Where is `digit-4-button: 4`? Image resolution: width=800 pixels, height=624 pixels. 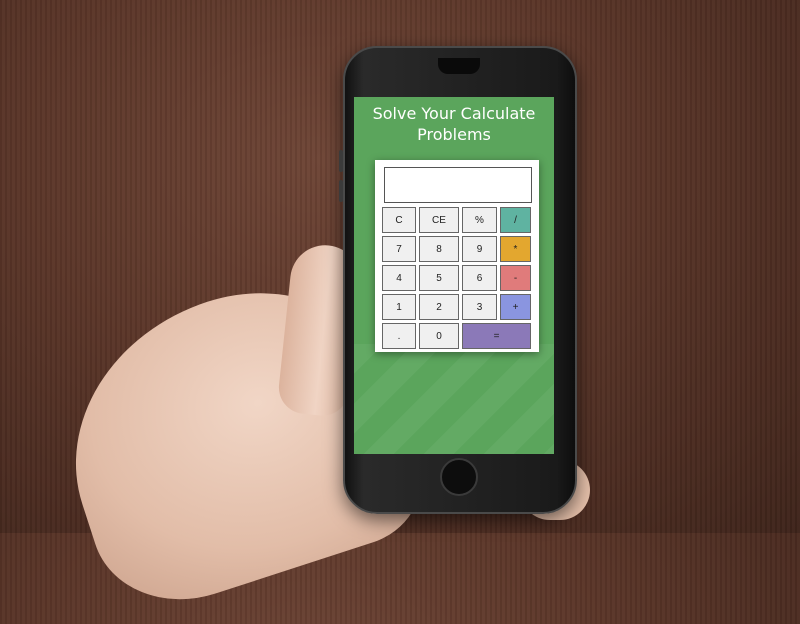 digit-4-button: 4 is located at coordinates (399, 278).